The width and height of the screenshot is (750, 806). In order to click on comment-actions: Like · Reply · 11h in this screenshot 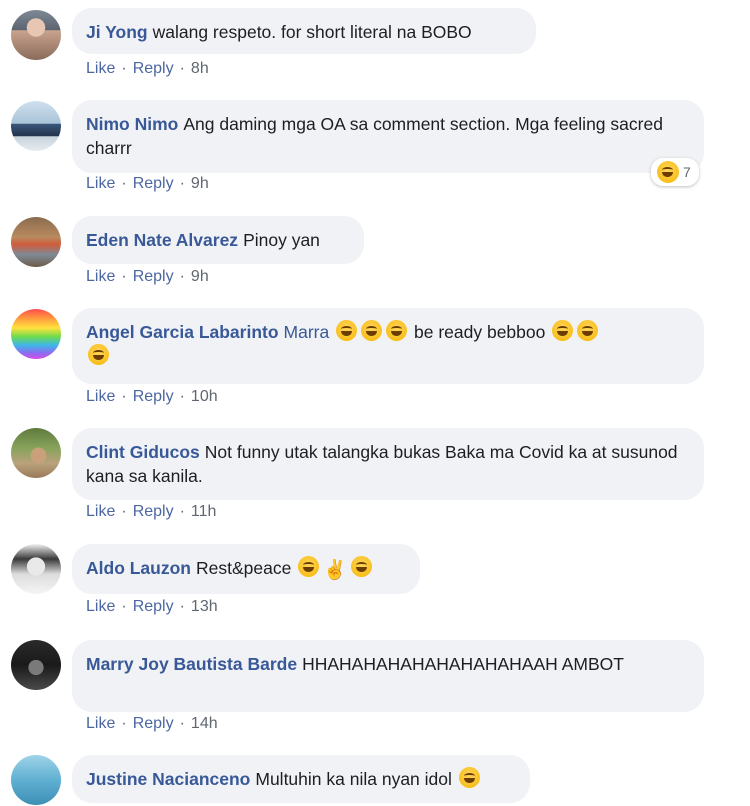, I will do `click(151, 512)`.